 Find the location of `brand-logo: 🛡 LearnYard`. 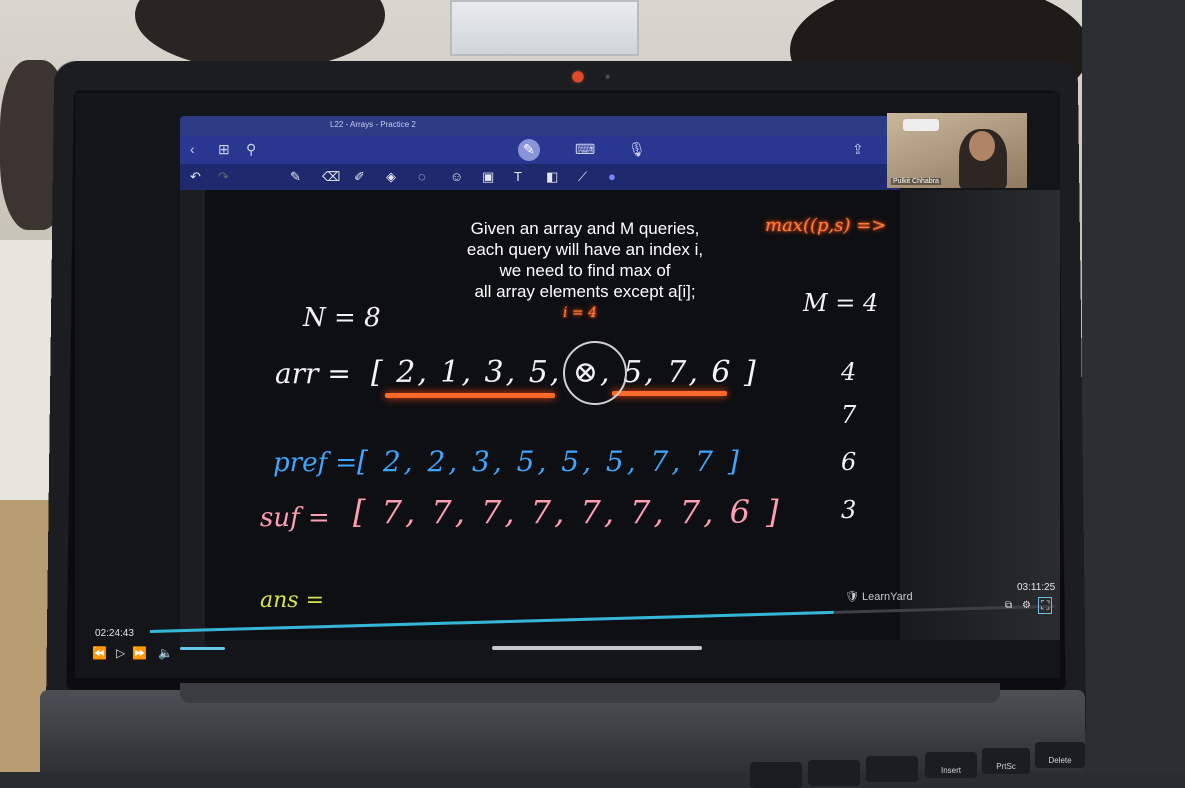

brand-logo: 🛡 LearnYard is located at coordinates (879, 597).